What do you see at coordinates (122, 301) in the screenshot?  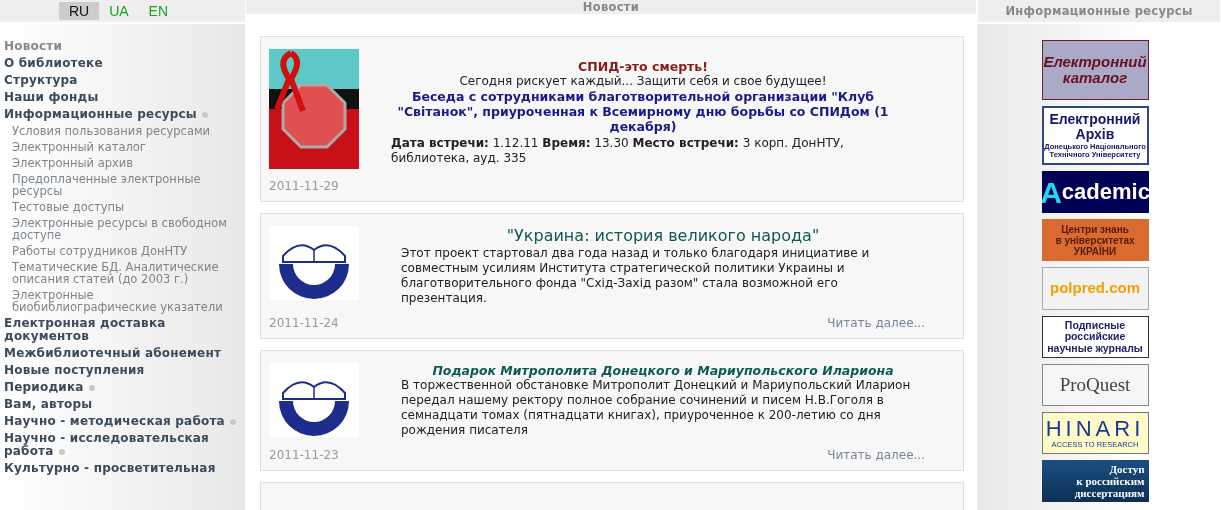 I see `submenu-item: Электронные биобиблиографические указатели` at bounding box center [122, 301].